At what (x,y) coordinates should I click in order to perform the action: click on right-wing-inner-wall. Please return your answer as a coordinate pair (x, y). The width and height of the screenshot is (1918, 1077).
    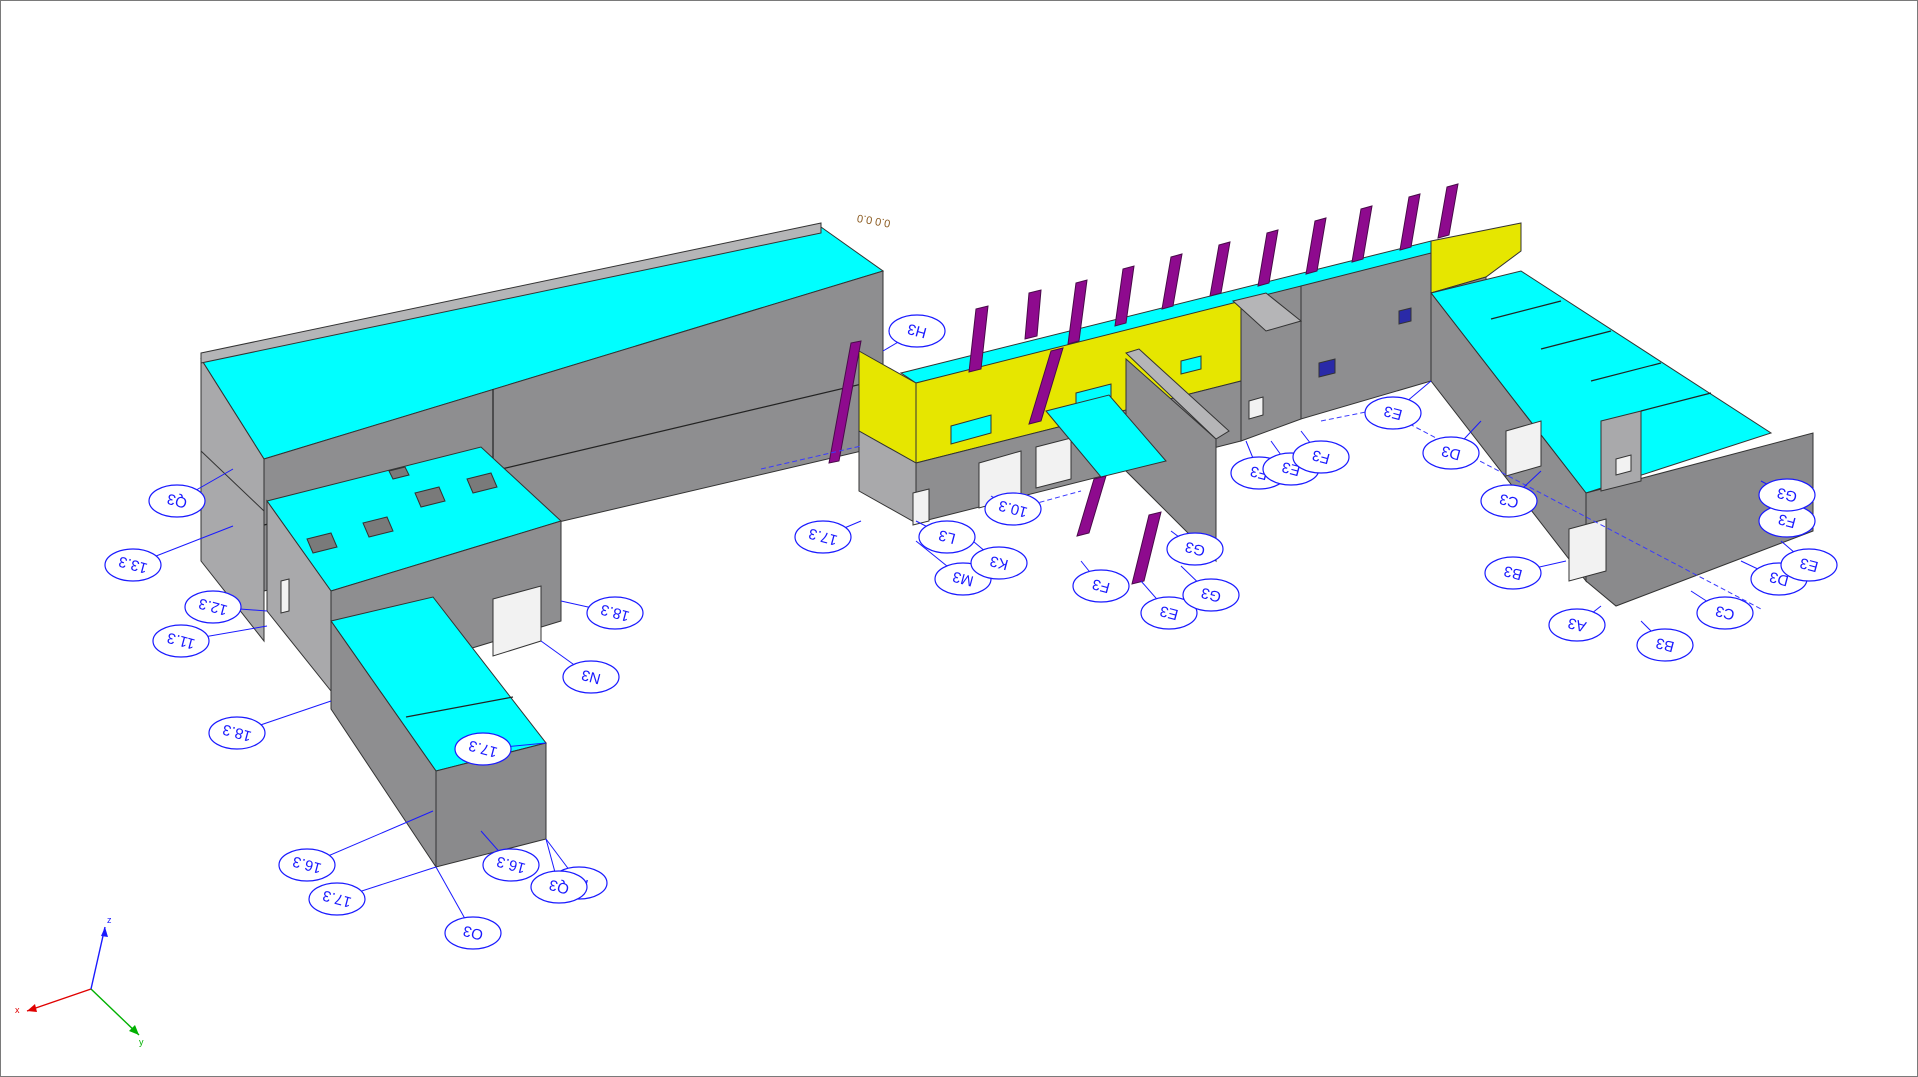
    Looking at the image, I should click on (1621, 451).